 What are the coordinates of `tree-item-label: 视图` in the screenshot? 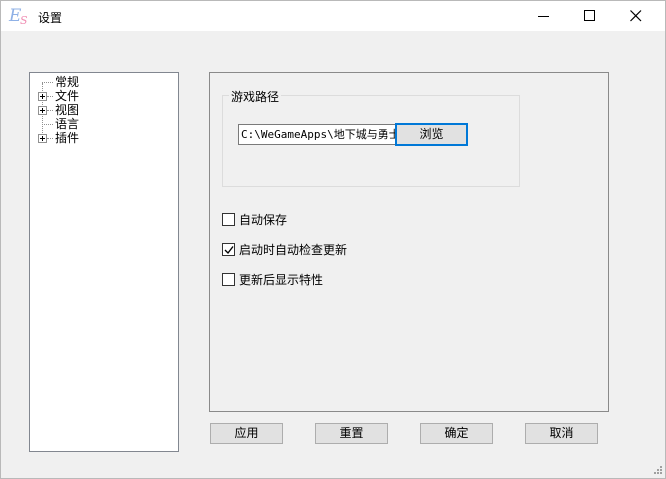 It's located at (67, 110).